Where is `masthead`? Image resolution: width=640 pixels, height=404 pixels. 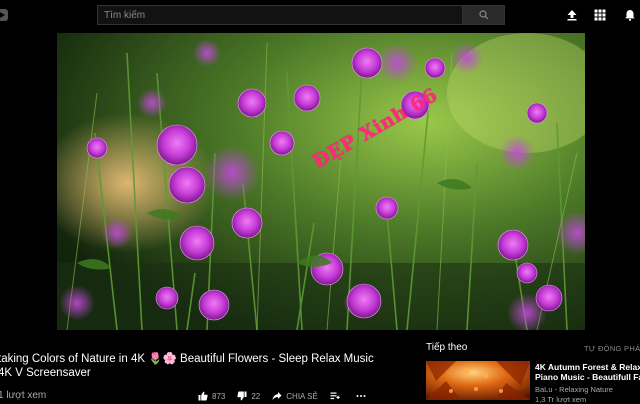 masthead is located at coordinates (320, 15).